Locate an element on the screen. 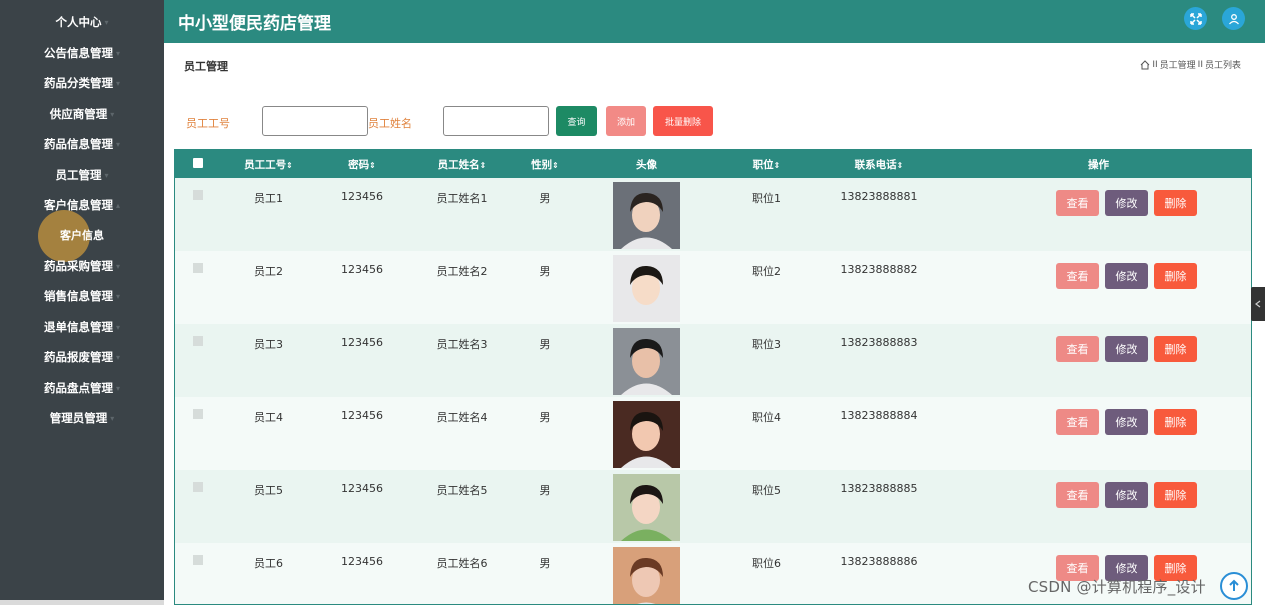 This screenshot has height=605, width=1265. phone-cell: 13823888886 is located at coordinates (879, 561).